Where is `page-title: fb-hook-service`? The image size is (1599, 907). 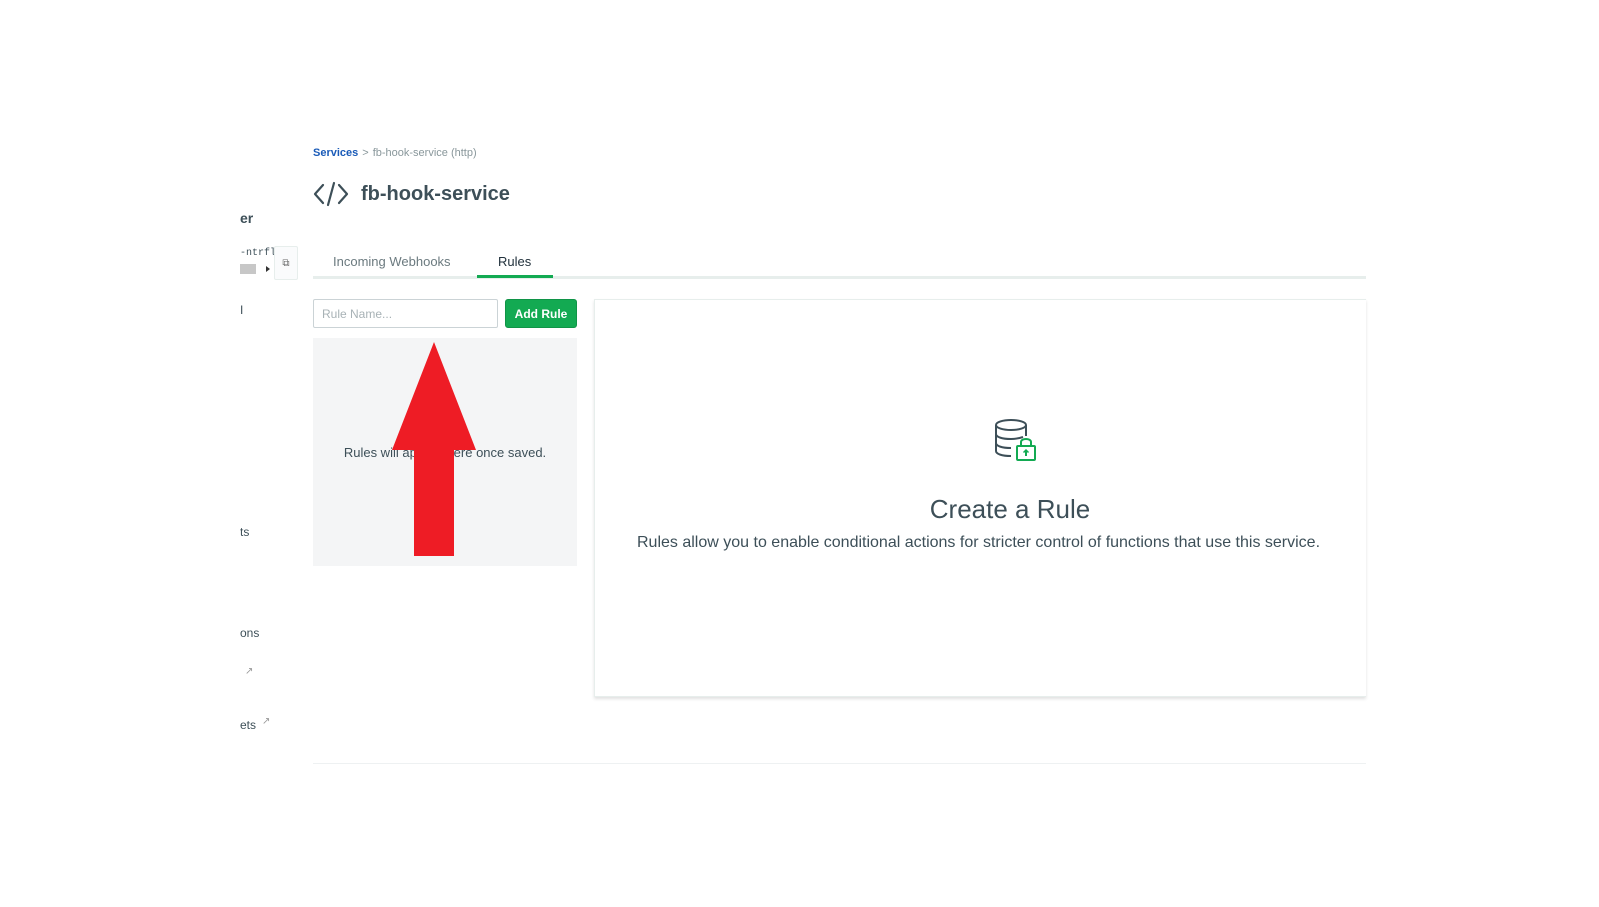 page-title: fb-hook-service is located at coordinates (435, 193).